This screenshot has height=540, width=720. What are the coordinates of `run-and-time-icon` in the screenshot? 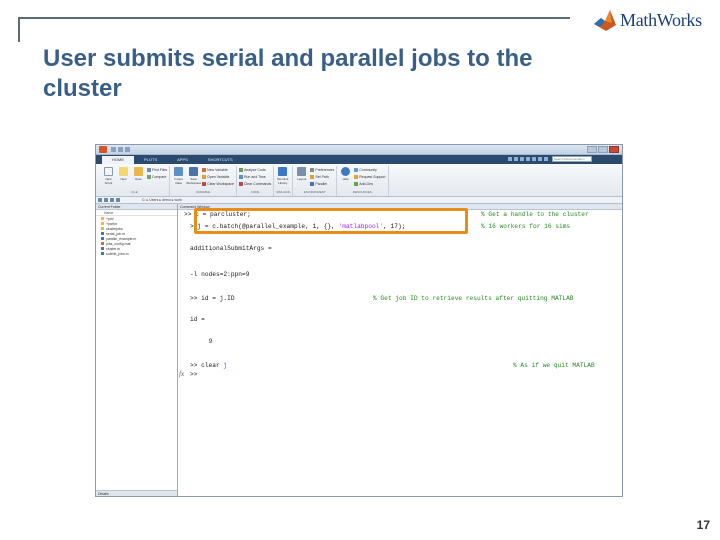 It's located at (240, 177).